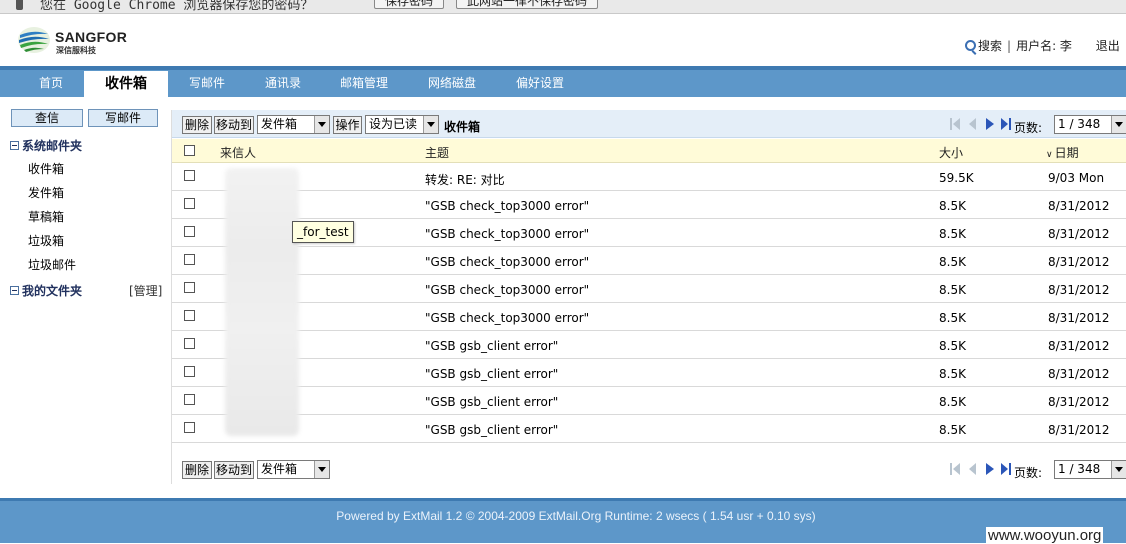 This screenshot has height=544, width=1126. I want to click on col-date-header: ∨ 日期, so click(1062, 152).